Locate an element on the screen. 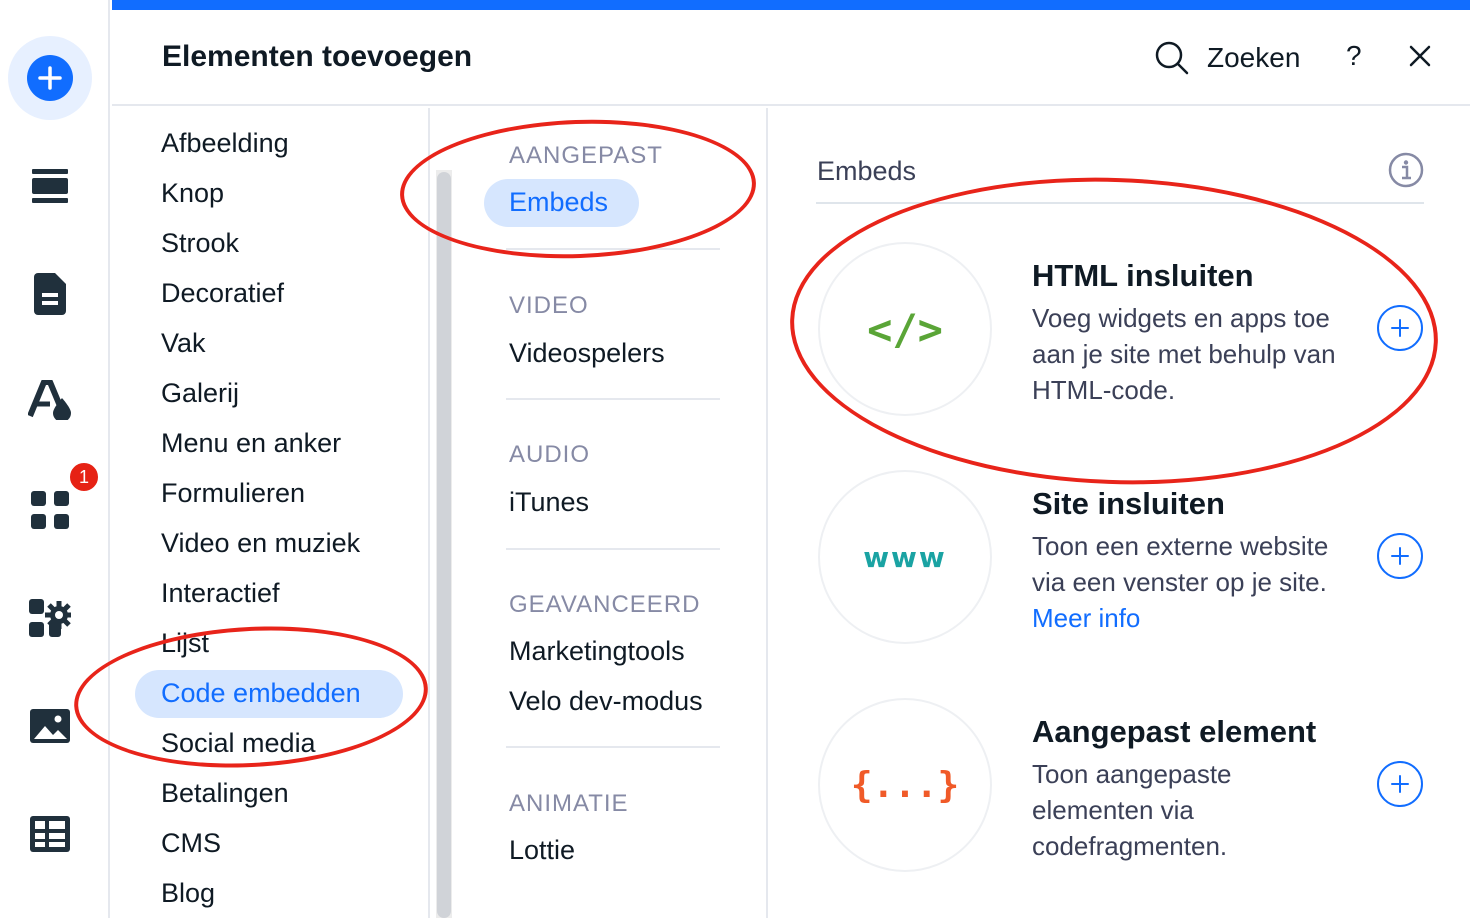 The width and height of the screenshot is (1470, 918). add-site-embed-button is located at coordinates (1400, 556).